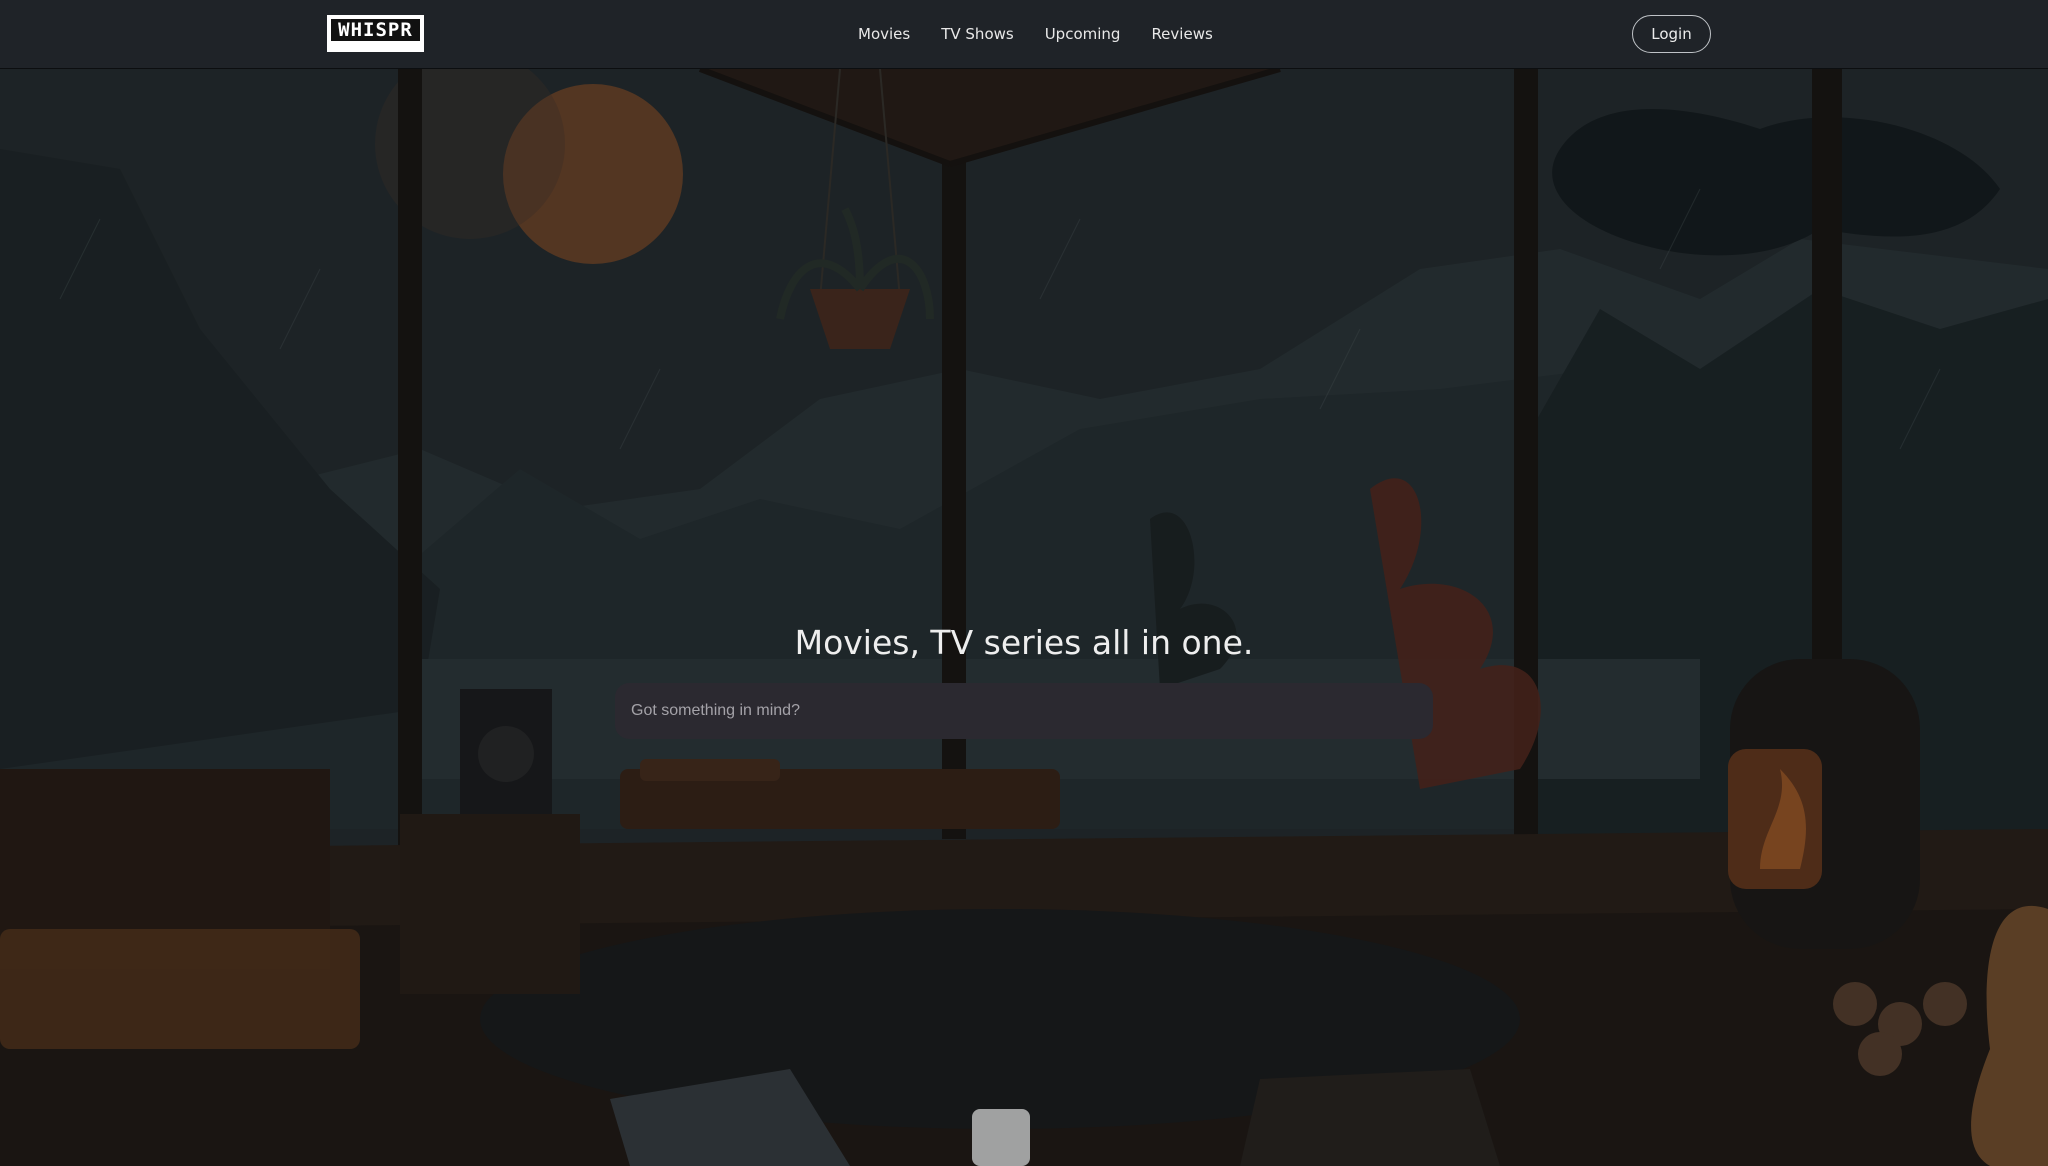  Describe the element at coordinates (1024, 642) in the screenshot. I see `hero-headline: Movies, TV series all in one.` at that location.